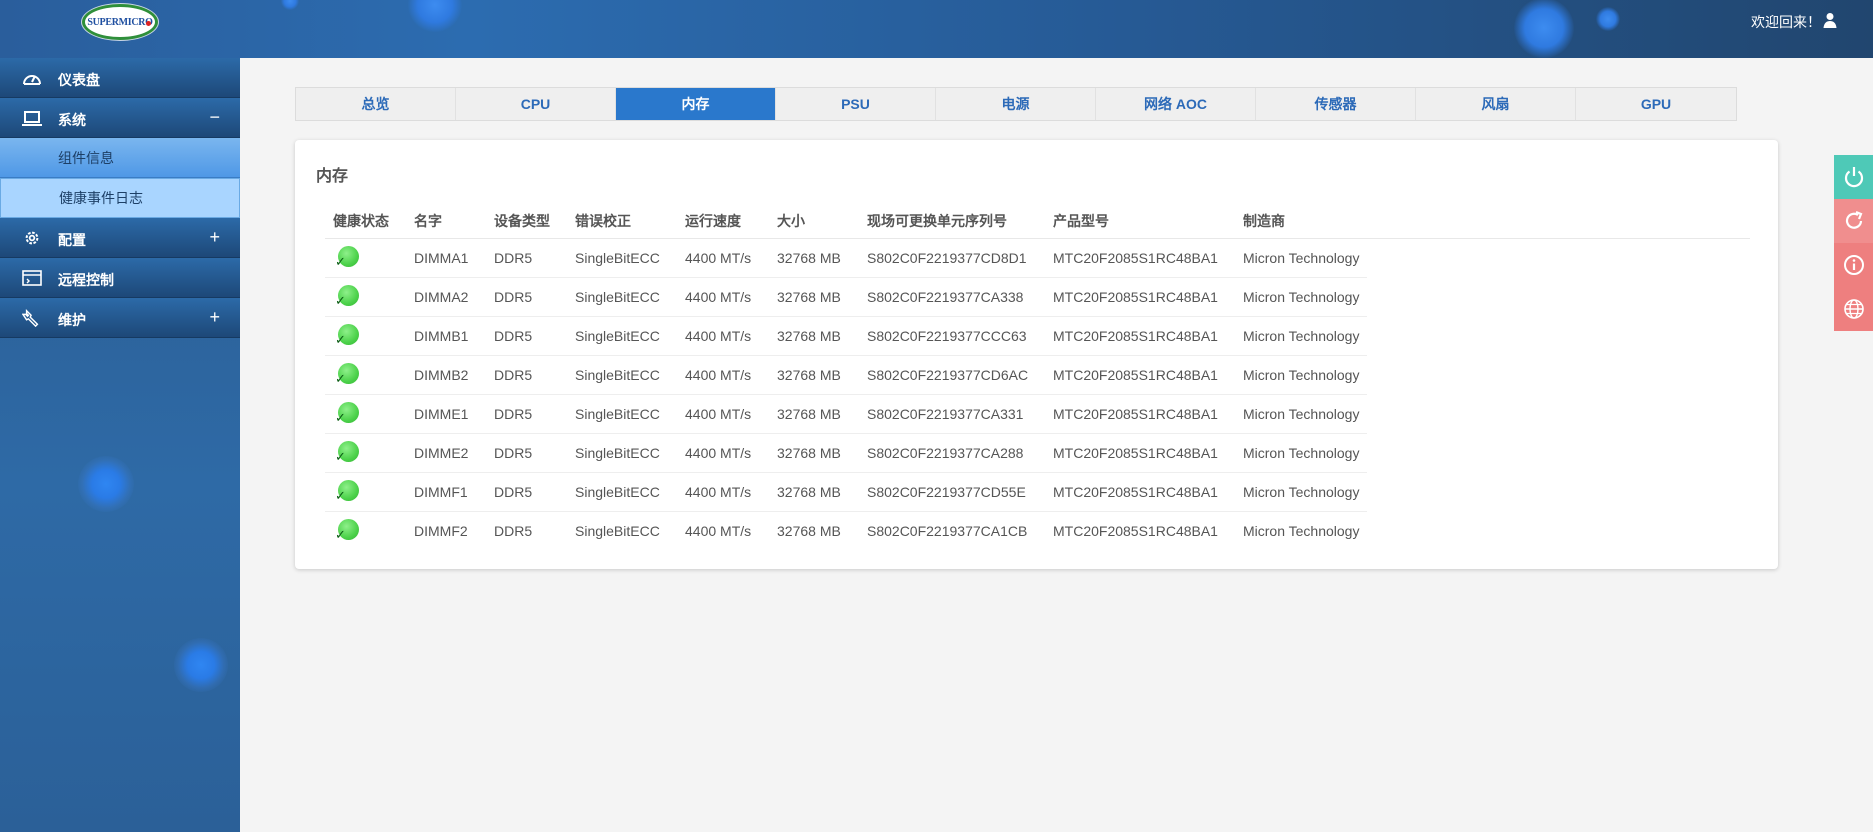  I want to click on sidebar-item-label: 仪表盘, so click(79, 80).